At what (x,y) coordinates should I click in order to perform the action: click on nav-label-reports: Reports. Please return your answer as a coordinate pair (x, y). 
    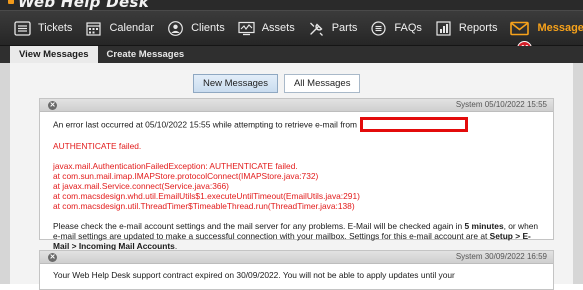
    Looking at the image, I should click on (478, 28).